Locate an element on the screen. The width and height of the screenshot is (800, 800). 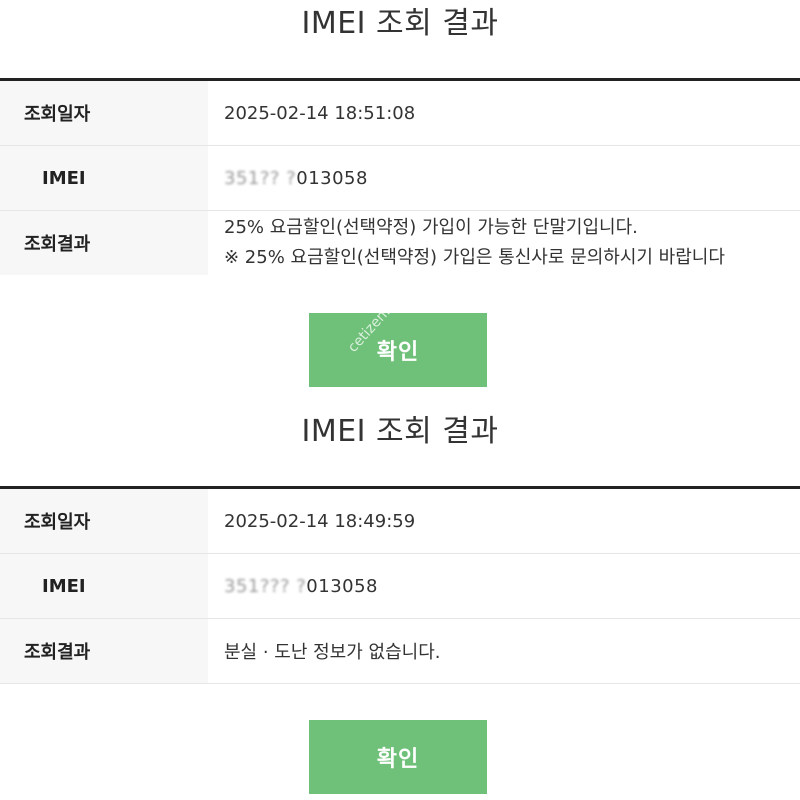
table-row-date: 조회일자 2025-02-14 18:49:59 is located at coordinates (400, 521).